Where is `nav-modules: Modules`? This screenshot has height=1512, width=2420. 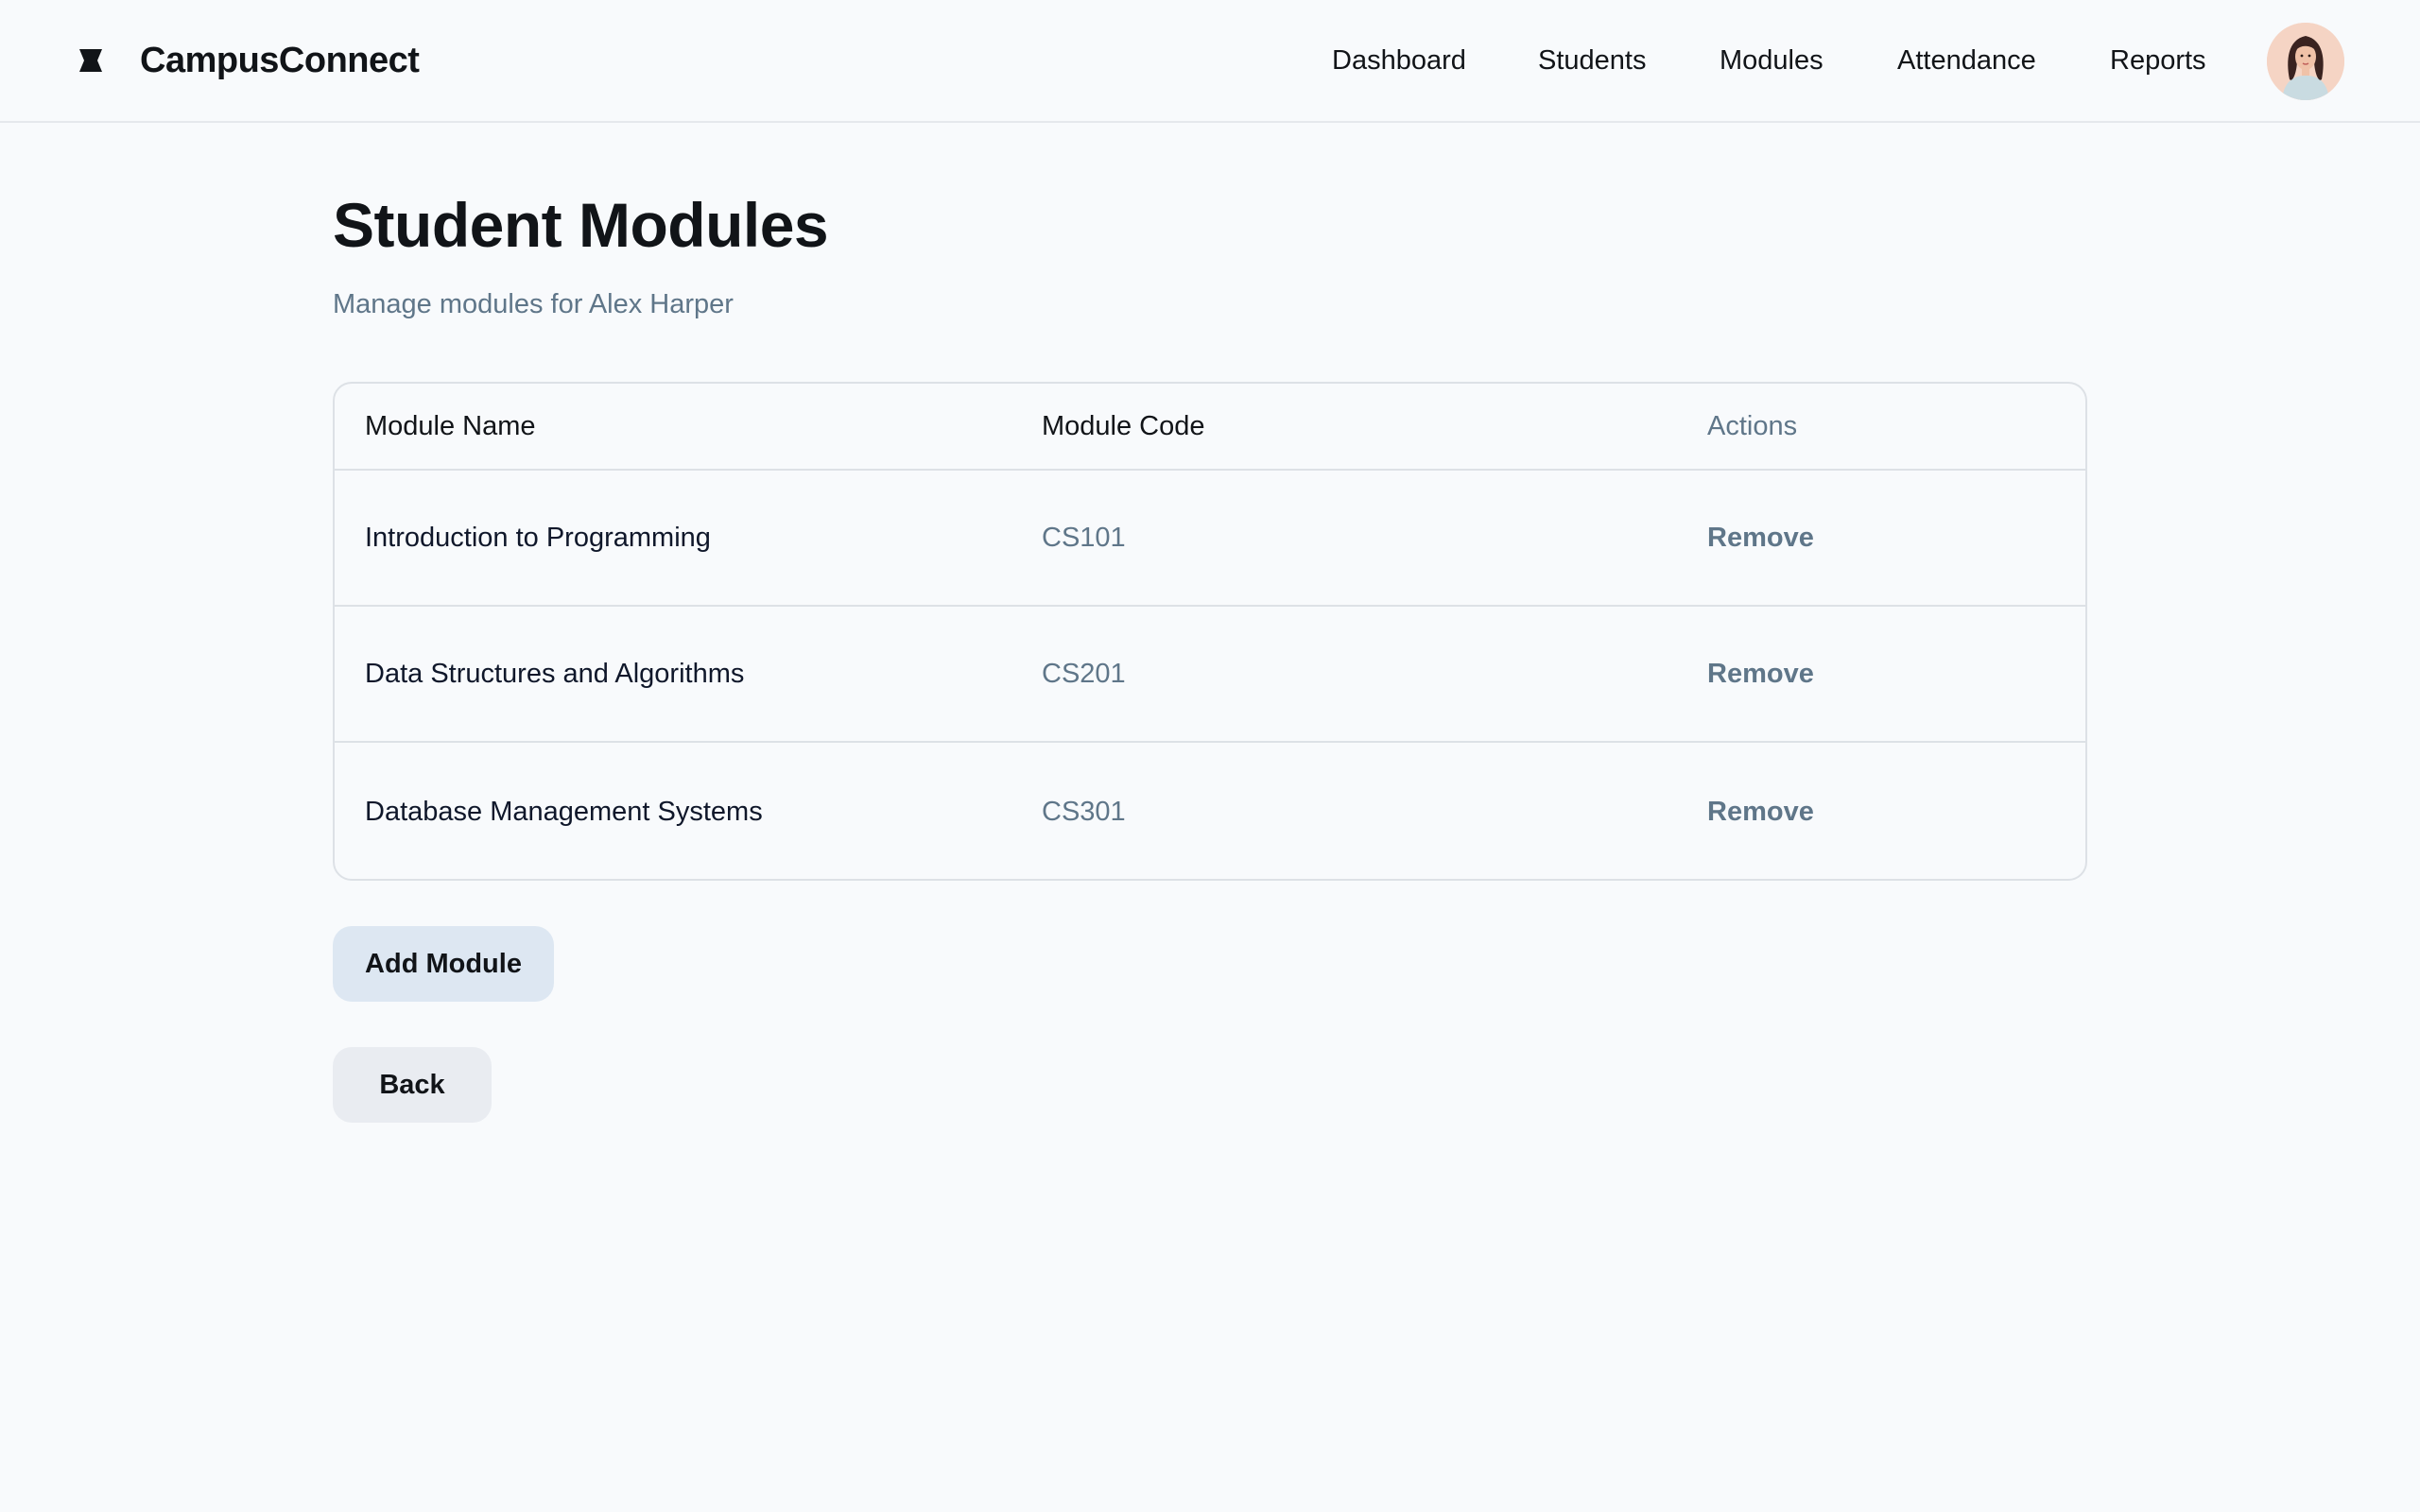 nav-modules: Modules is located at coordinates (1772, 61).